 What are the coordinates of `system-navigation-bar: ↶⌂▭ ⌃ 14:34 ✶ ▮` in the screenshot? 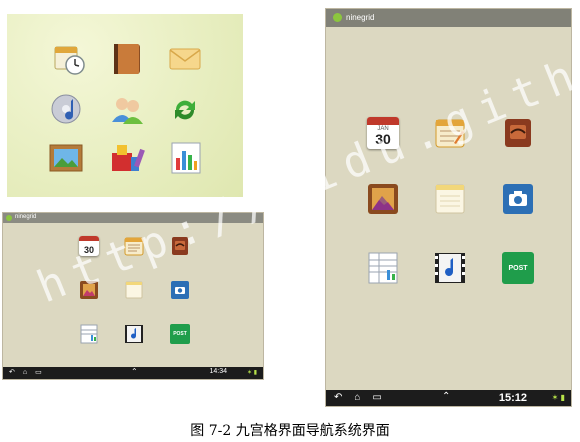 It's located at (133, 373).